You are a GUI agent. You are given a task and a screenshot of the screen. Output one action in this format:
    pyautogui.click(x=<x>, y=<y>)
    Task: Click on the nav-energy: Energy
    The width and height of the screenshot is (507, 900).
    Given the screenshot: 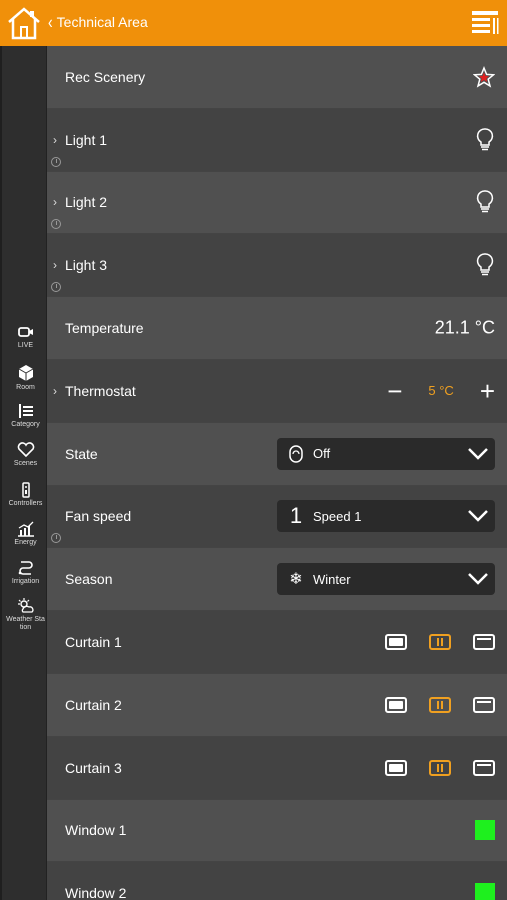 What is the action you would take?
    pyautogui.click(x=25, y=533)
    